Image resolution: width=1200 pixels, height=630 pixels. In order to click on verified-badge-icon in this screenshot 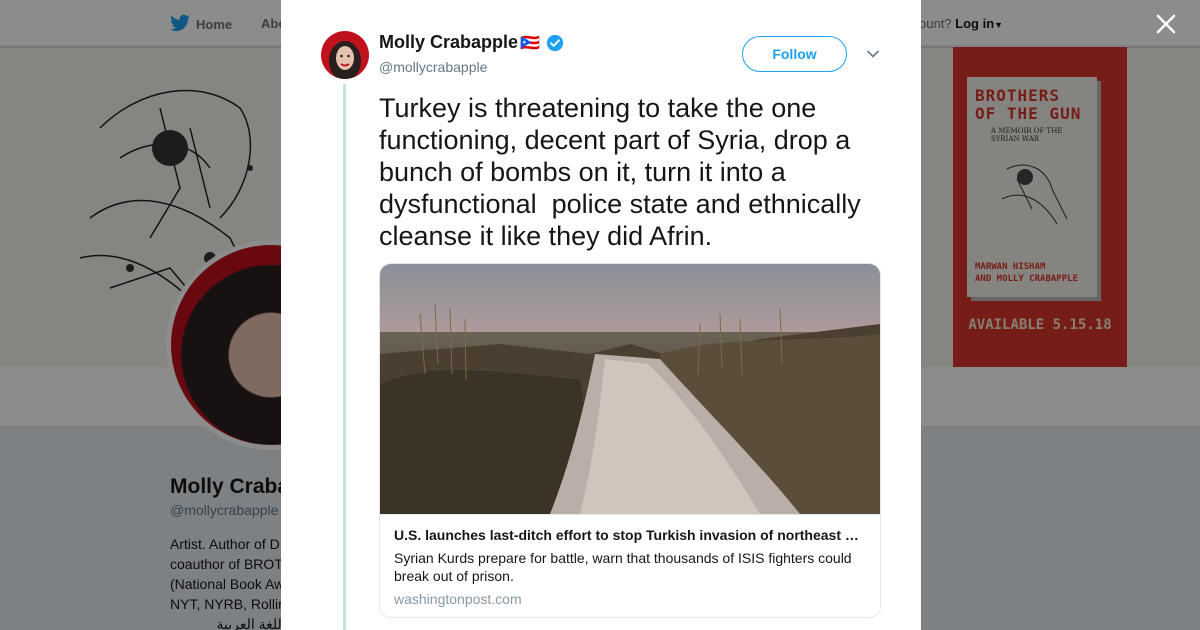, I will do `click(555, 43)`.